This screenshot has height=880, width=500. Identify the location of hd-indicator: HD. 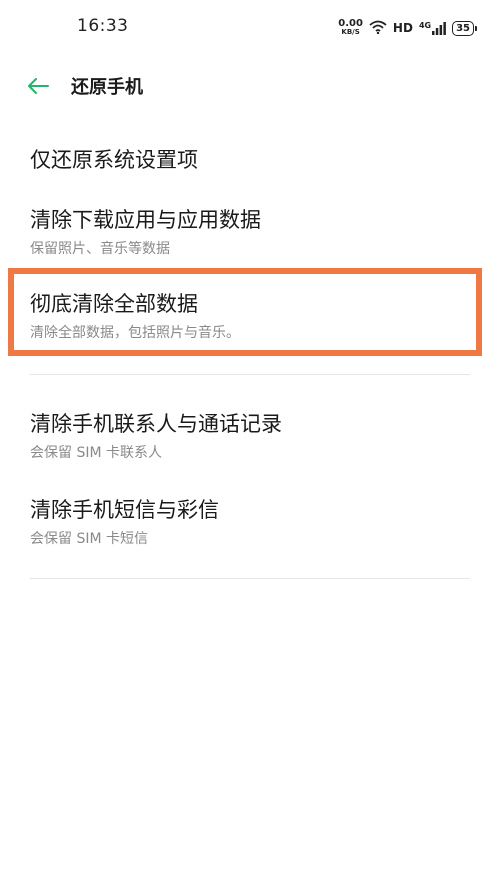
(402, 28).